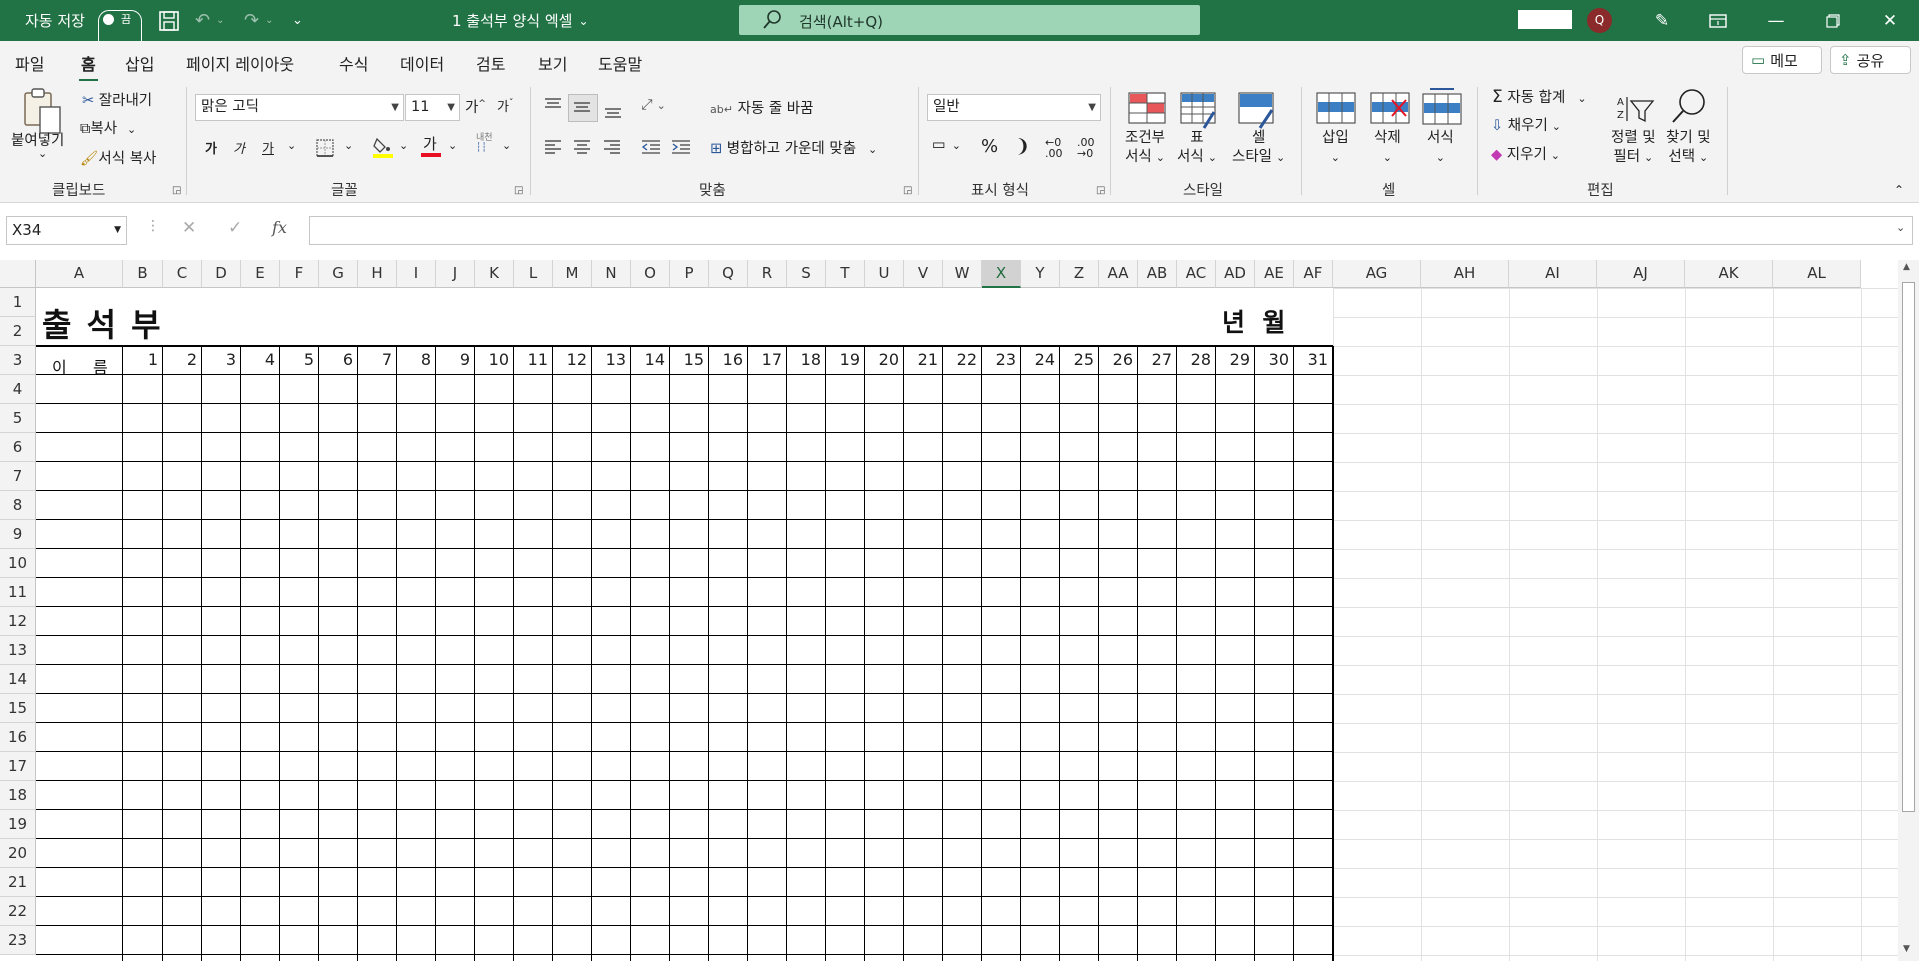 Image resolution: width=1919 pixels, height=961 pixels. Describe the element at coordinates (611, 274) in the screenshot. I see `column-header: N` at that location.